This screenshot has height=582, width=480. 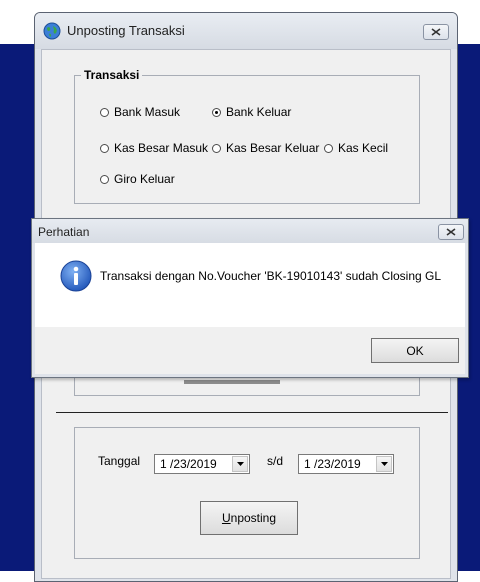 I want to click on radio-kas-besar-keluar-circle, so click(x=216, y=148).